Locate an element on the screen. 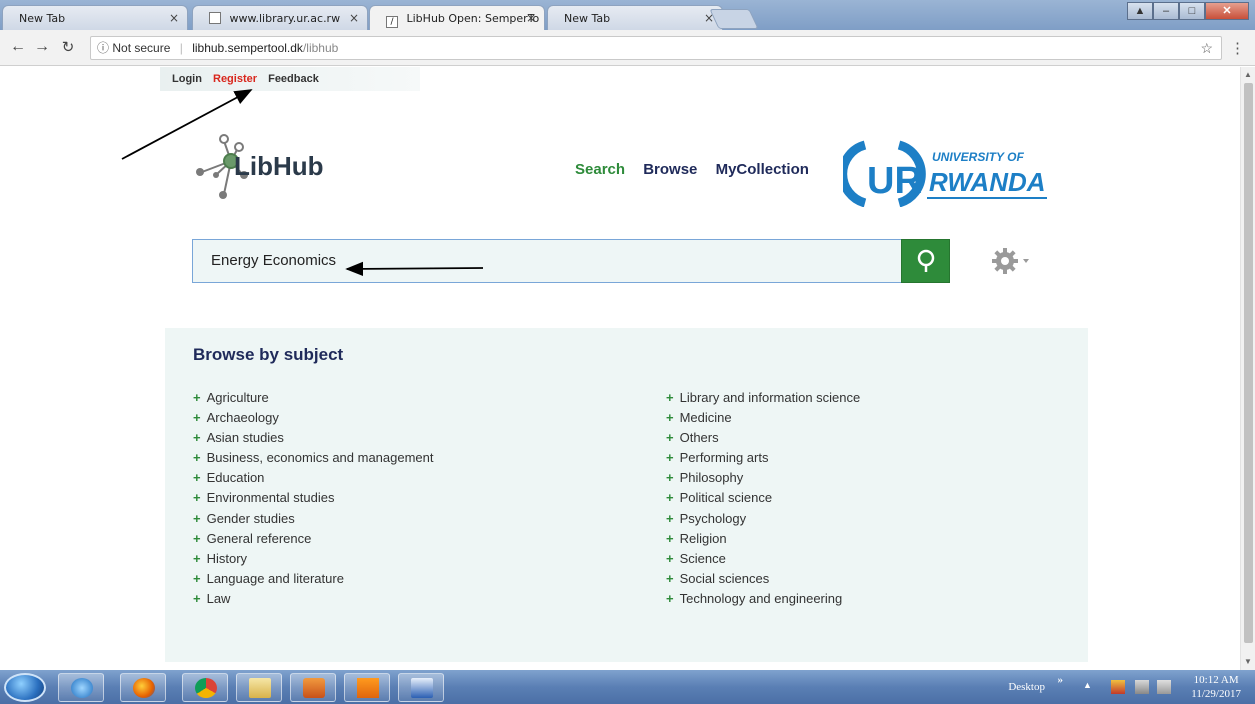 This screenshot has height=704, width=1255. forward-arrow-icon: → is located at coordinates (42, 47).